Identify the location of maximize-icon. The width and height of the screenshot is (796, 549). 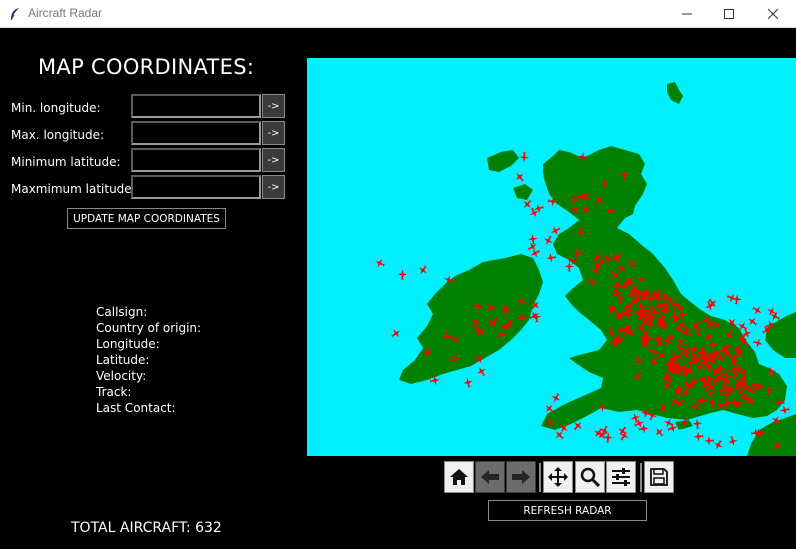
(729, 14).